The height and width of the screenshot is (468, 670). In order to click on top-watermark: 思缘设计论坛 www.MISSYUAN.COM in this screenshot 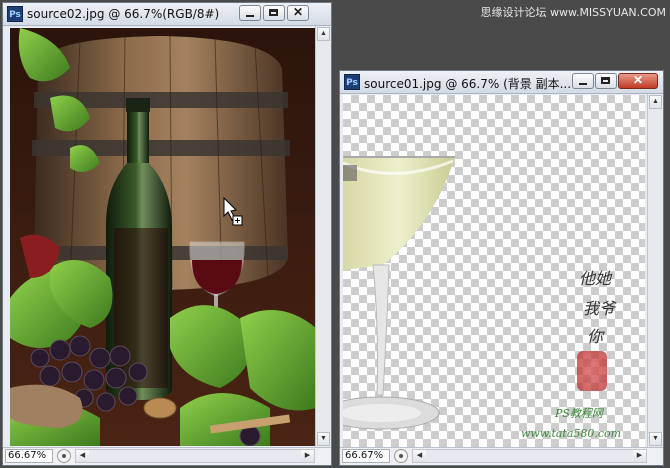, I will do `click(573, 12)`.